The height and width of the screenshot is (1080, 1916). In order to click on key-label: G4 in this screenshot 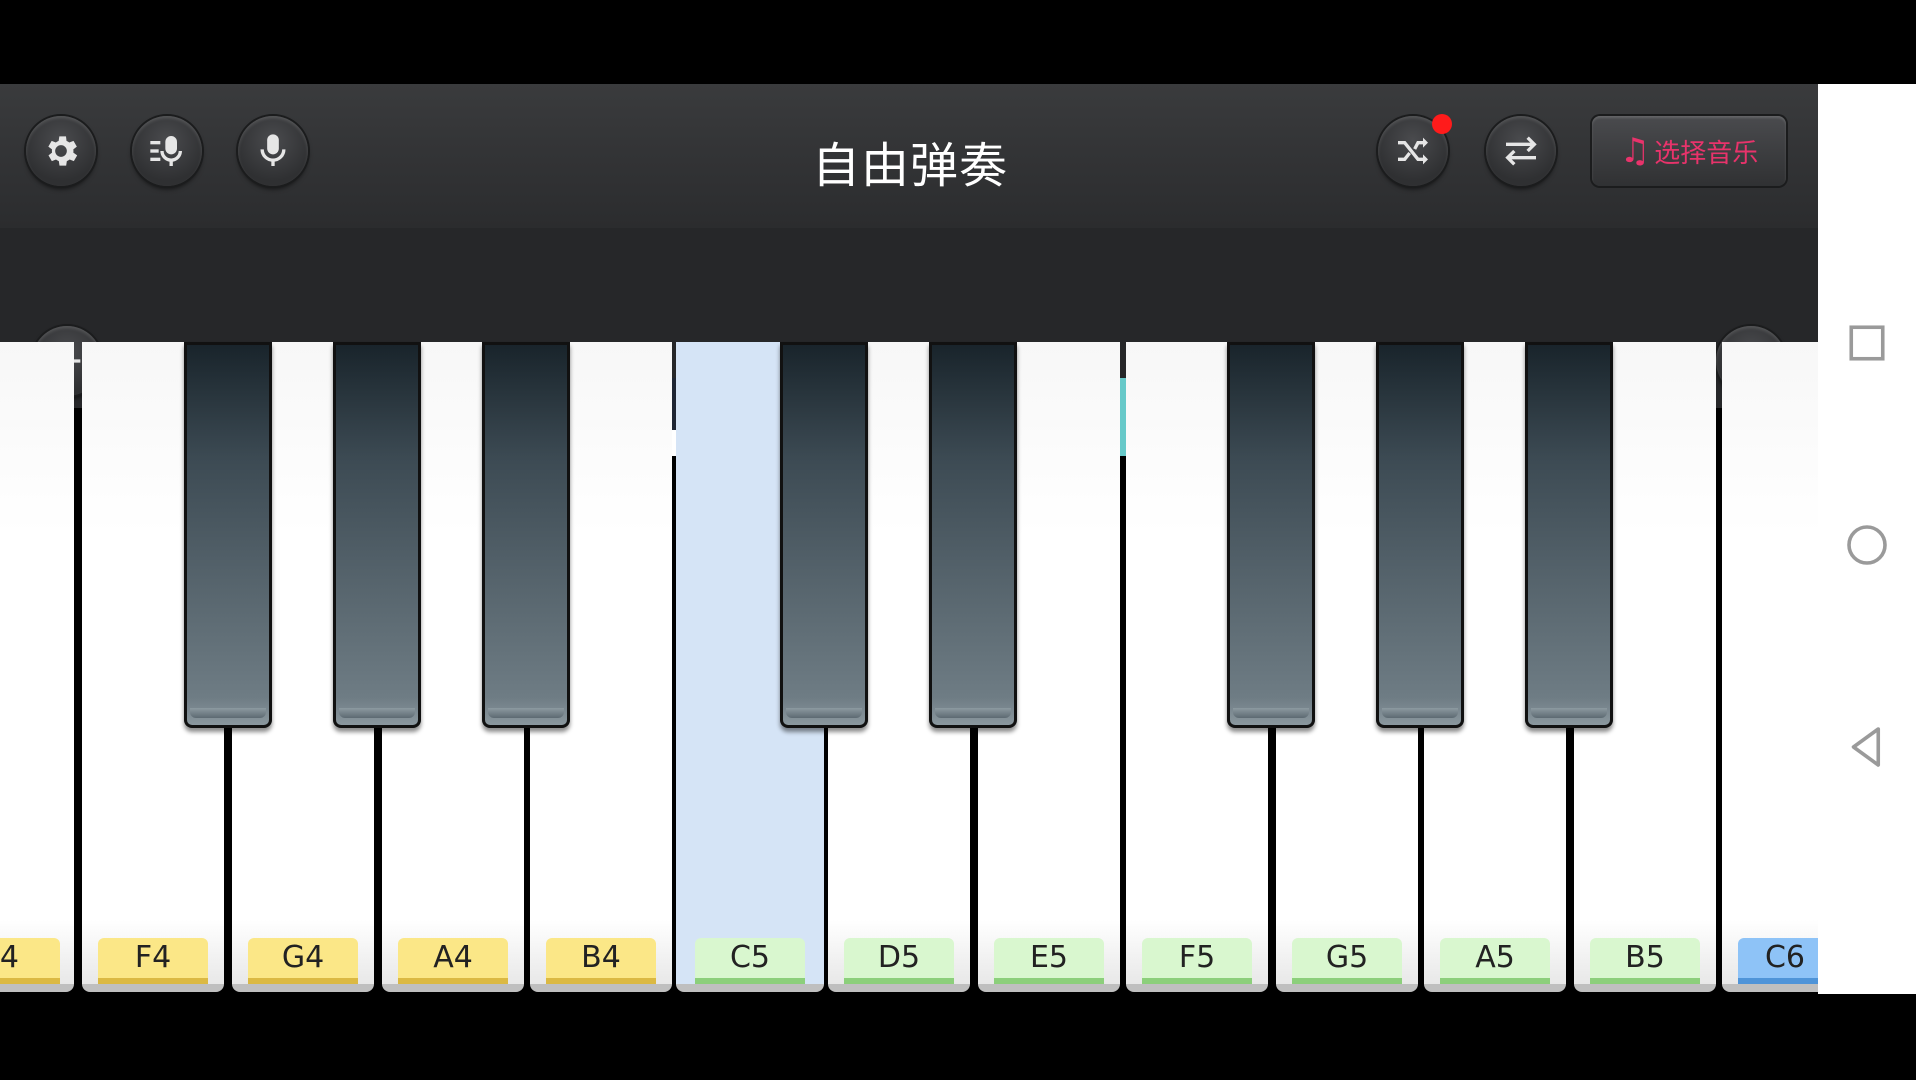, I will do `click(303, 961)`.